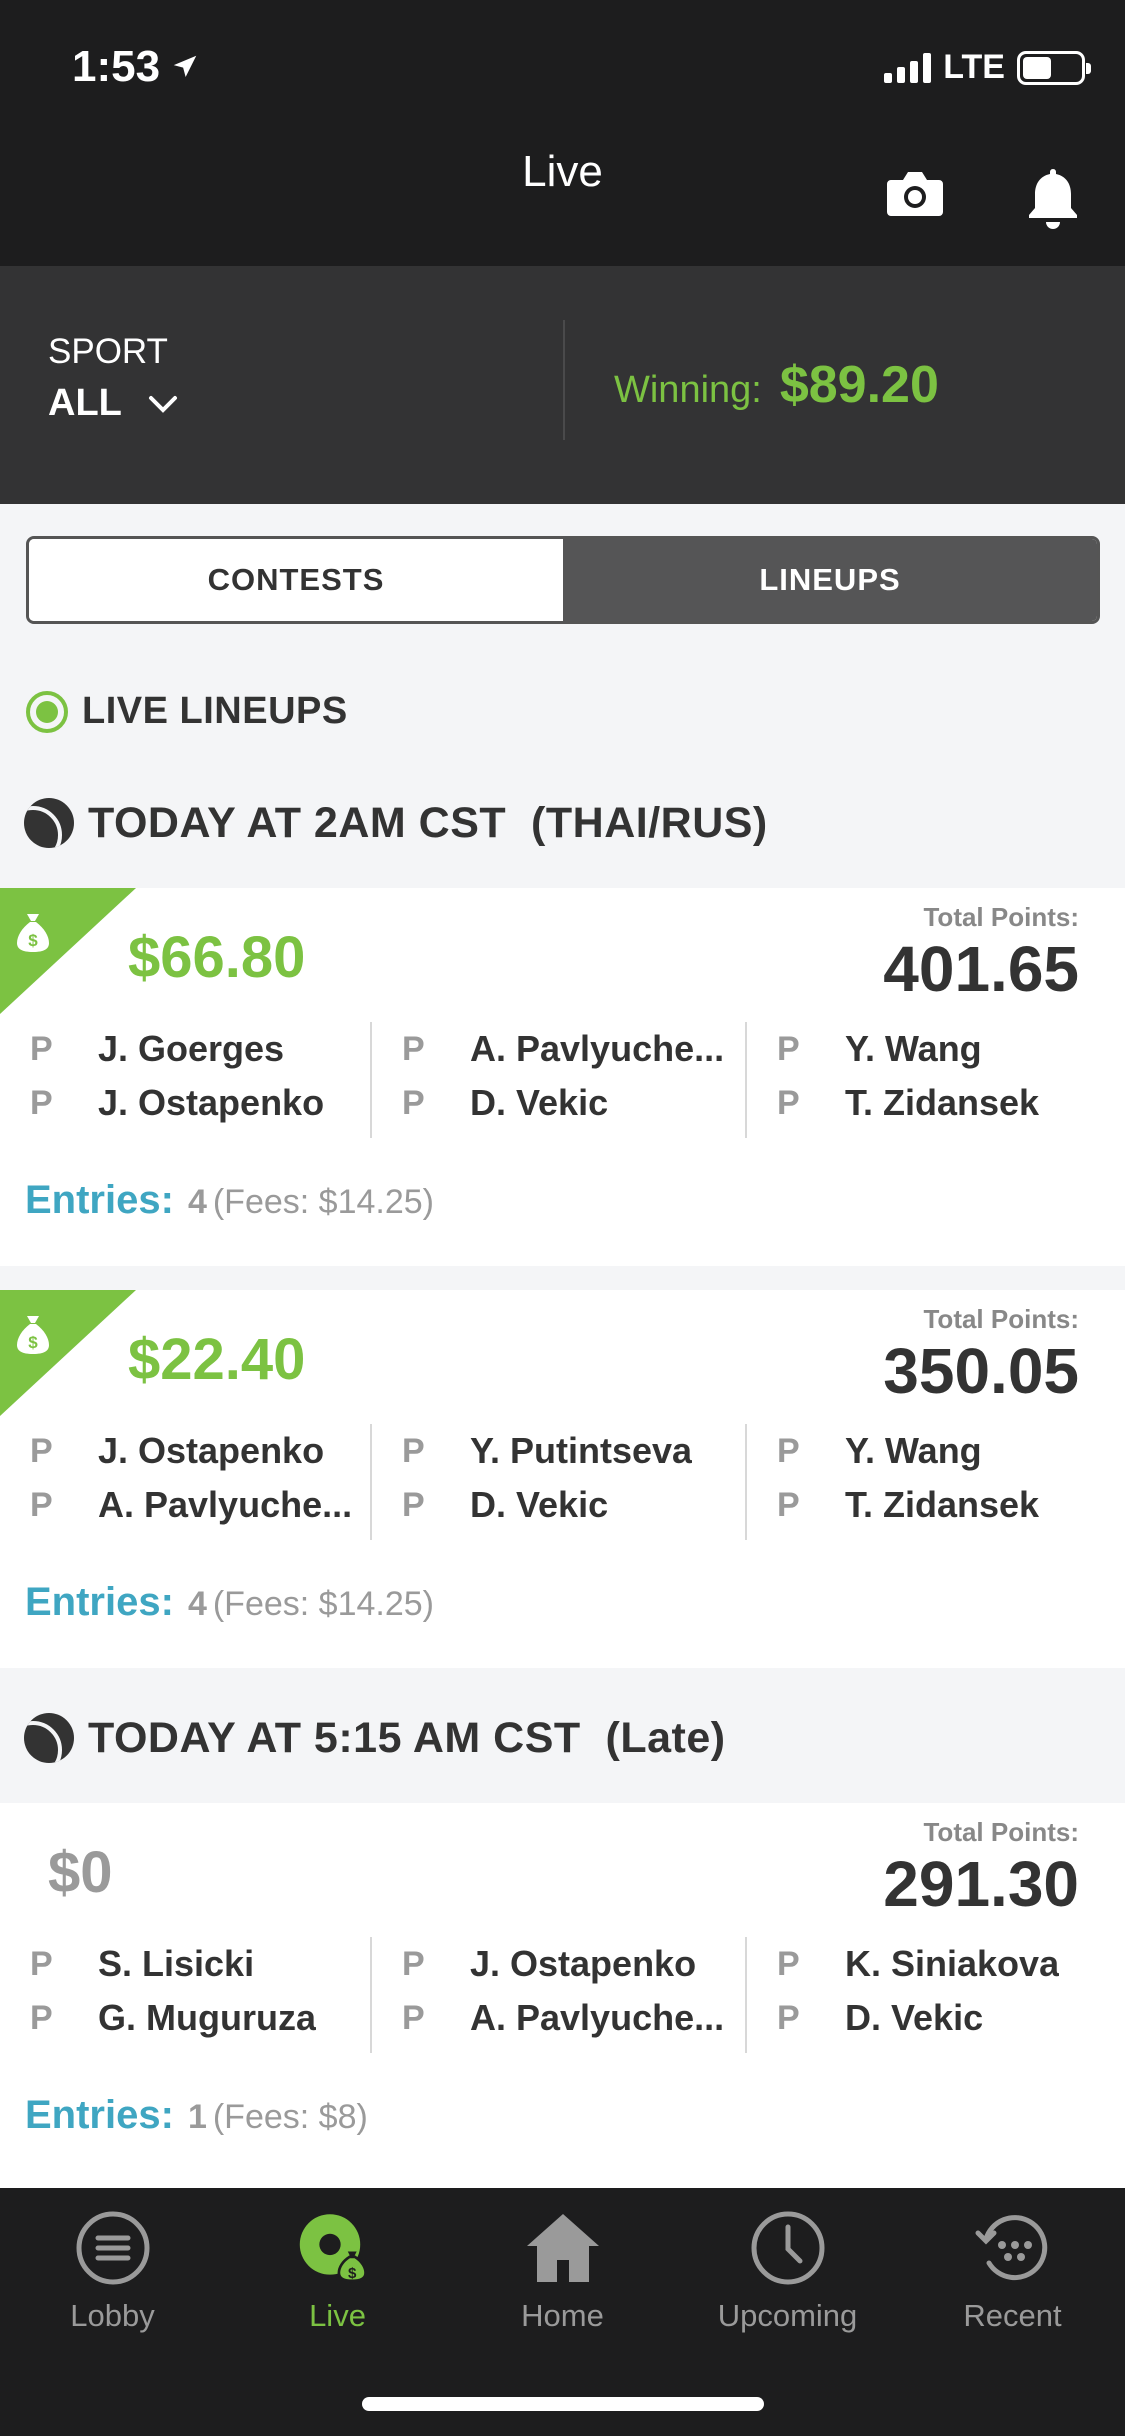  Describe the element at coordinates (217, 957) in the screenshot. I see `lineup-winnings: $66.80` at that location.